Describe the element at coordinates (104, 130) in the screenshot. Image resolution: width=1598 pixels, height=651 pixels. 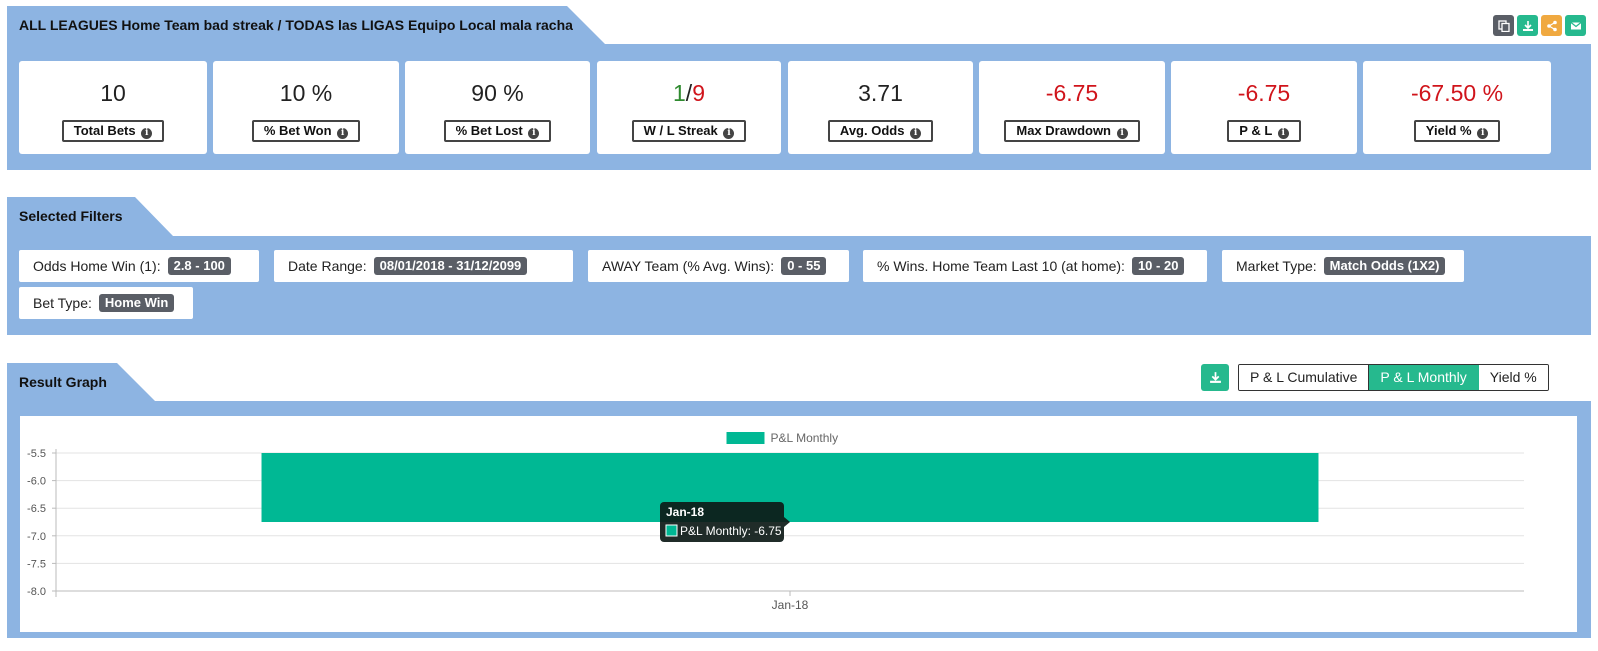
I see `stat-label-text: Total Bets` at that location.